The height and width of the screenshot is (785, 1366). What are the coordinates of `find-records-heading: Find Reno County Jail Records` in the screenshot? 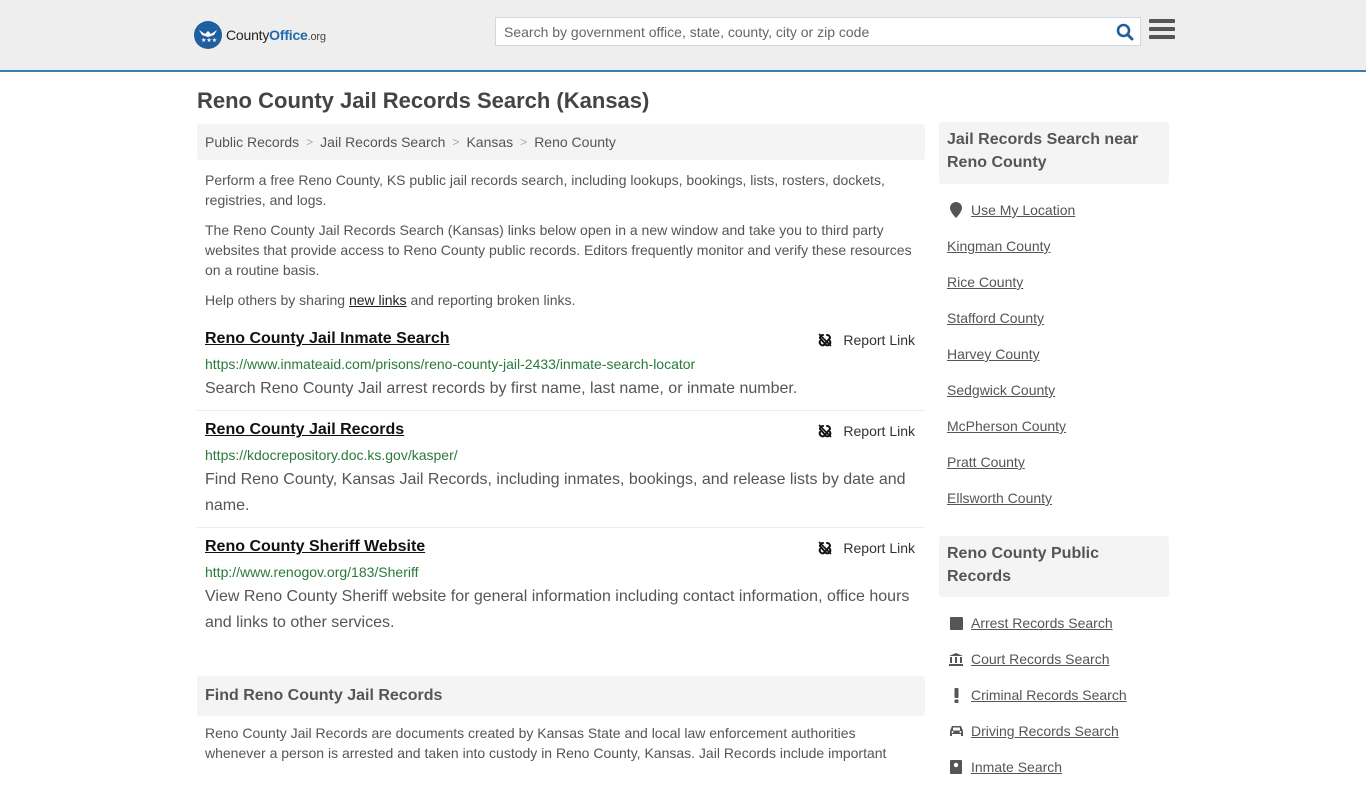 It's located at (561, 696).